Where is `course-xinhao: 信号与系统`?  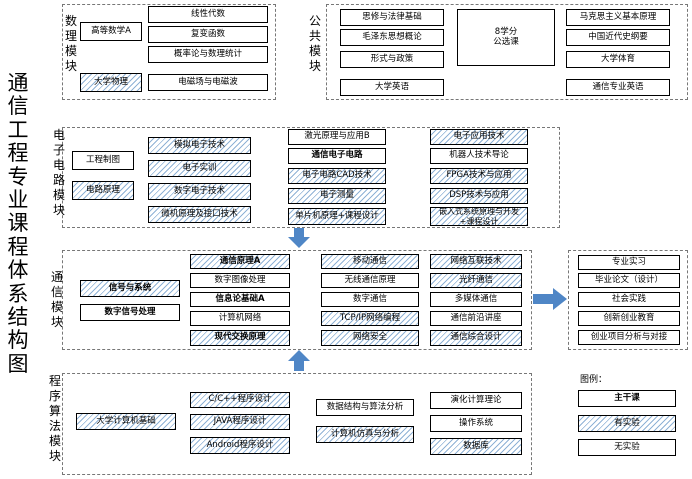 course-xinhao: 信号与系统 is located at coordinates (130, 288).